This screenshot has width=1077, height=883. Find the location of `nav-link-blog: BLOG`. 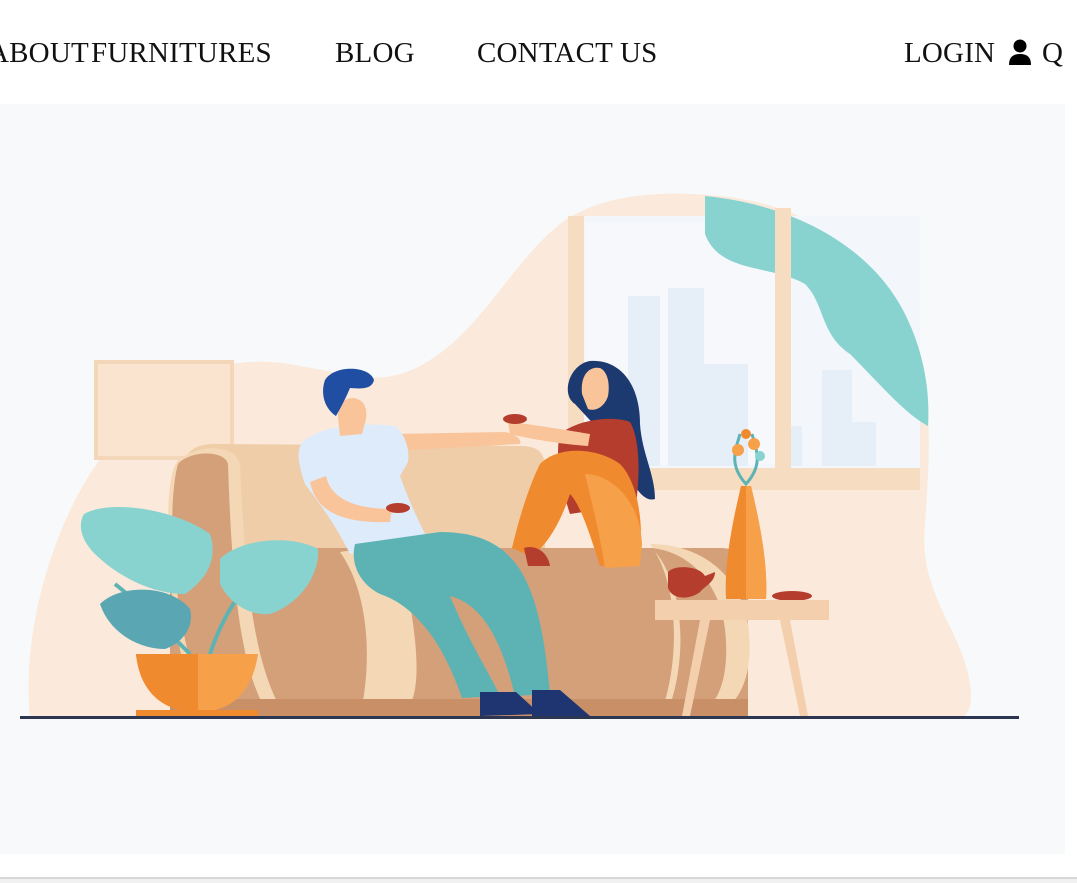

nav-link-blog: BLOG is located at coordinates (375, 53).